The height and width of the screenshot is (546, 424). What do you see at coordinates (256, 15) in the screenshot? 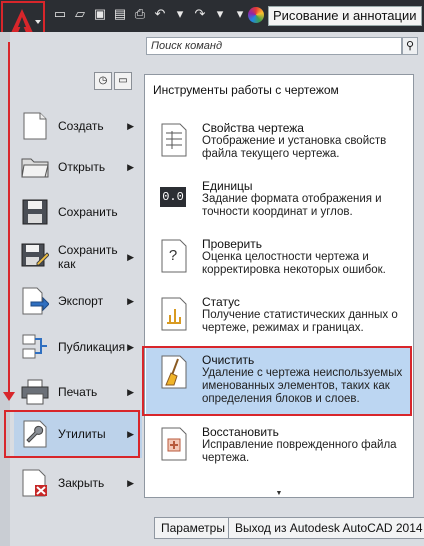
I see `workspace-icon` at bounding box center [256, 15].